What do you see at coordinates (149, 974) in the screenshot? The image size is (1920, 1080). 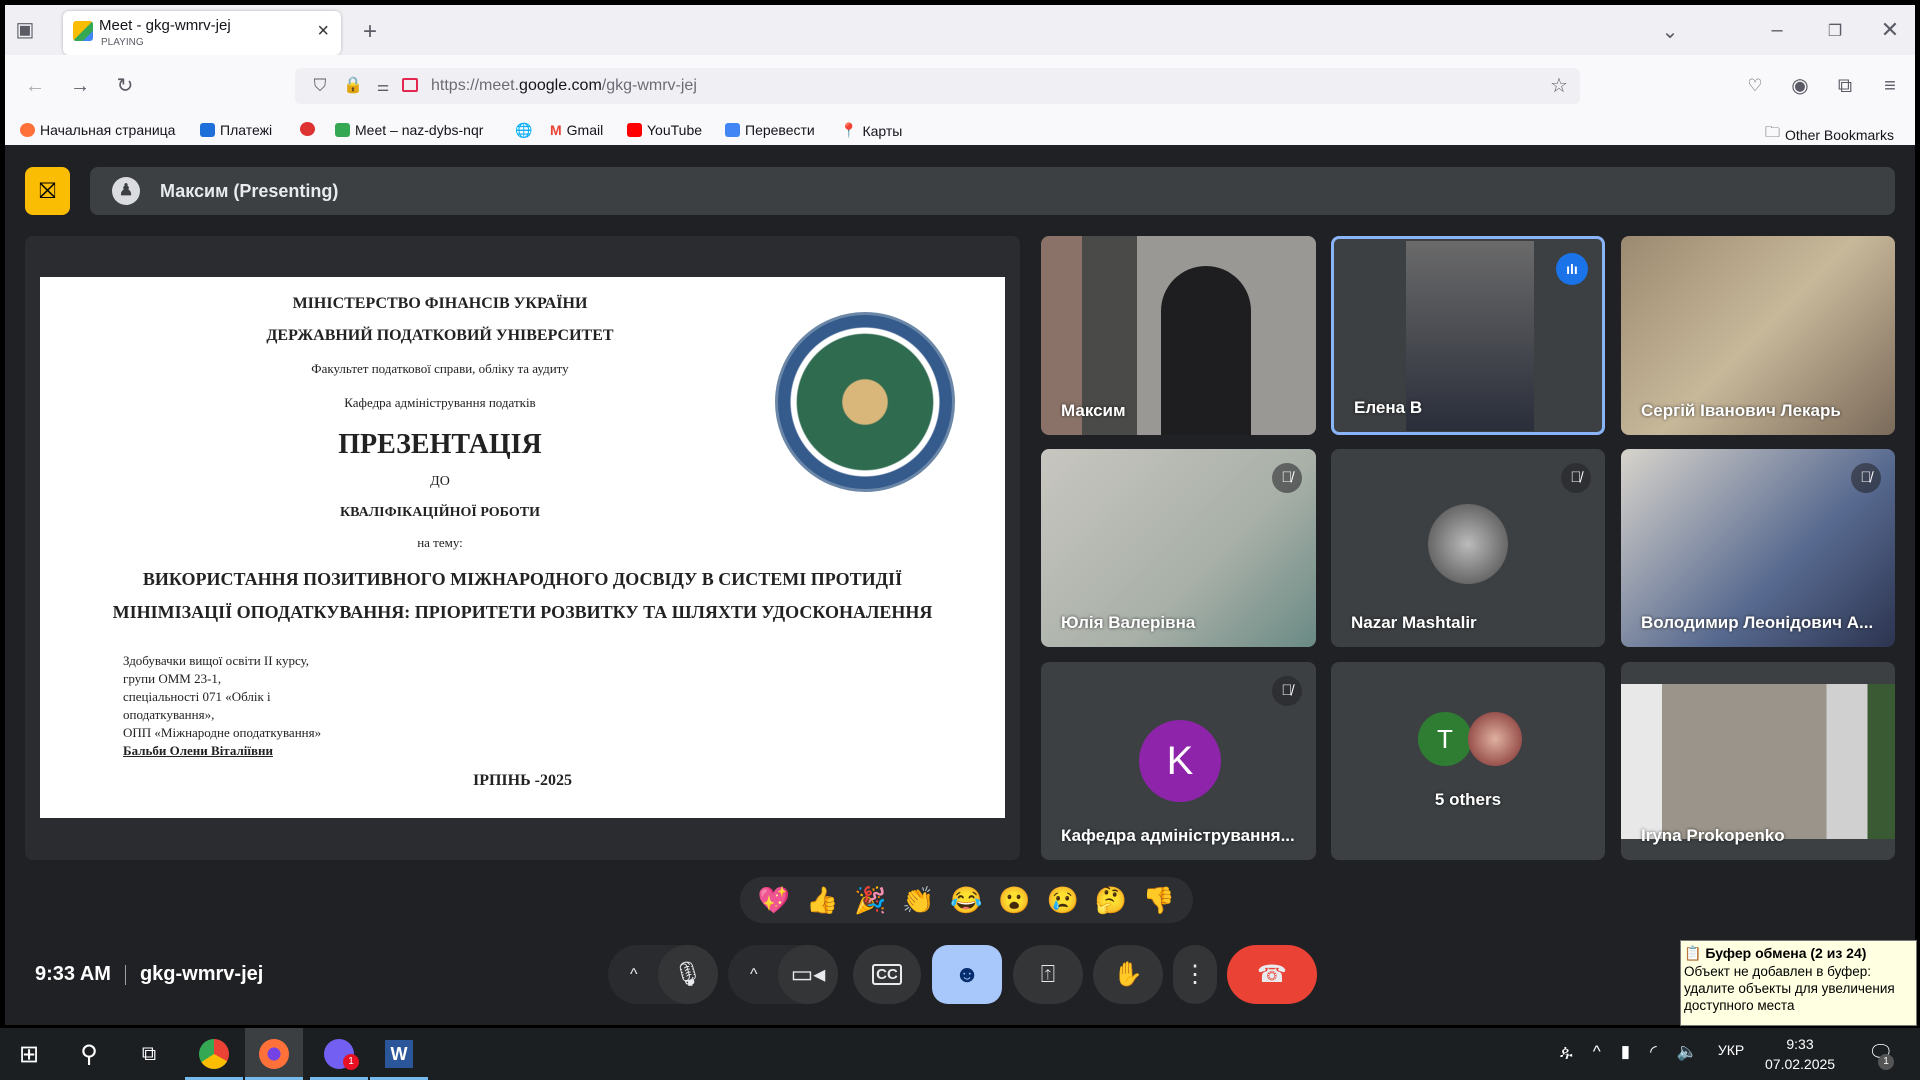 I see `meeting-info: 9:33 AM gkg-wmrv-jej` at bounding box center [149, 974].